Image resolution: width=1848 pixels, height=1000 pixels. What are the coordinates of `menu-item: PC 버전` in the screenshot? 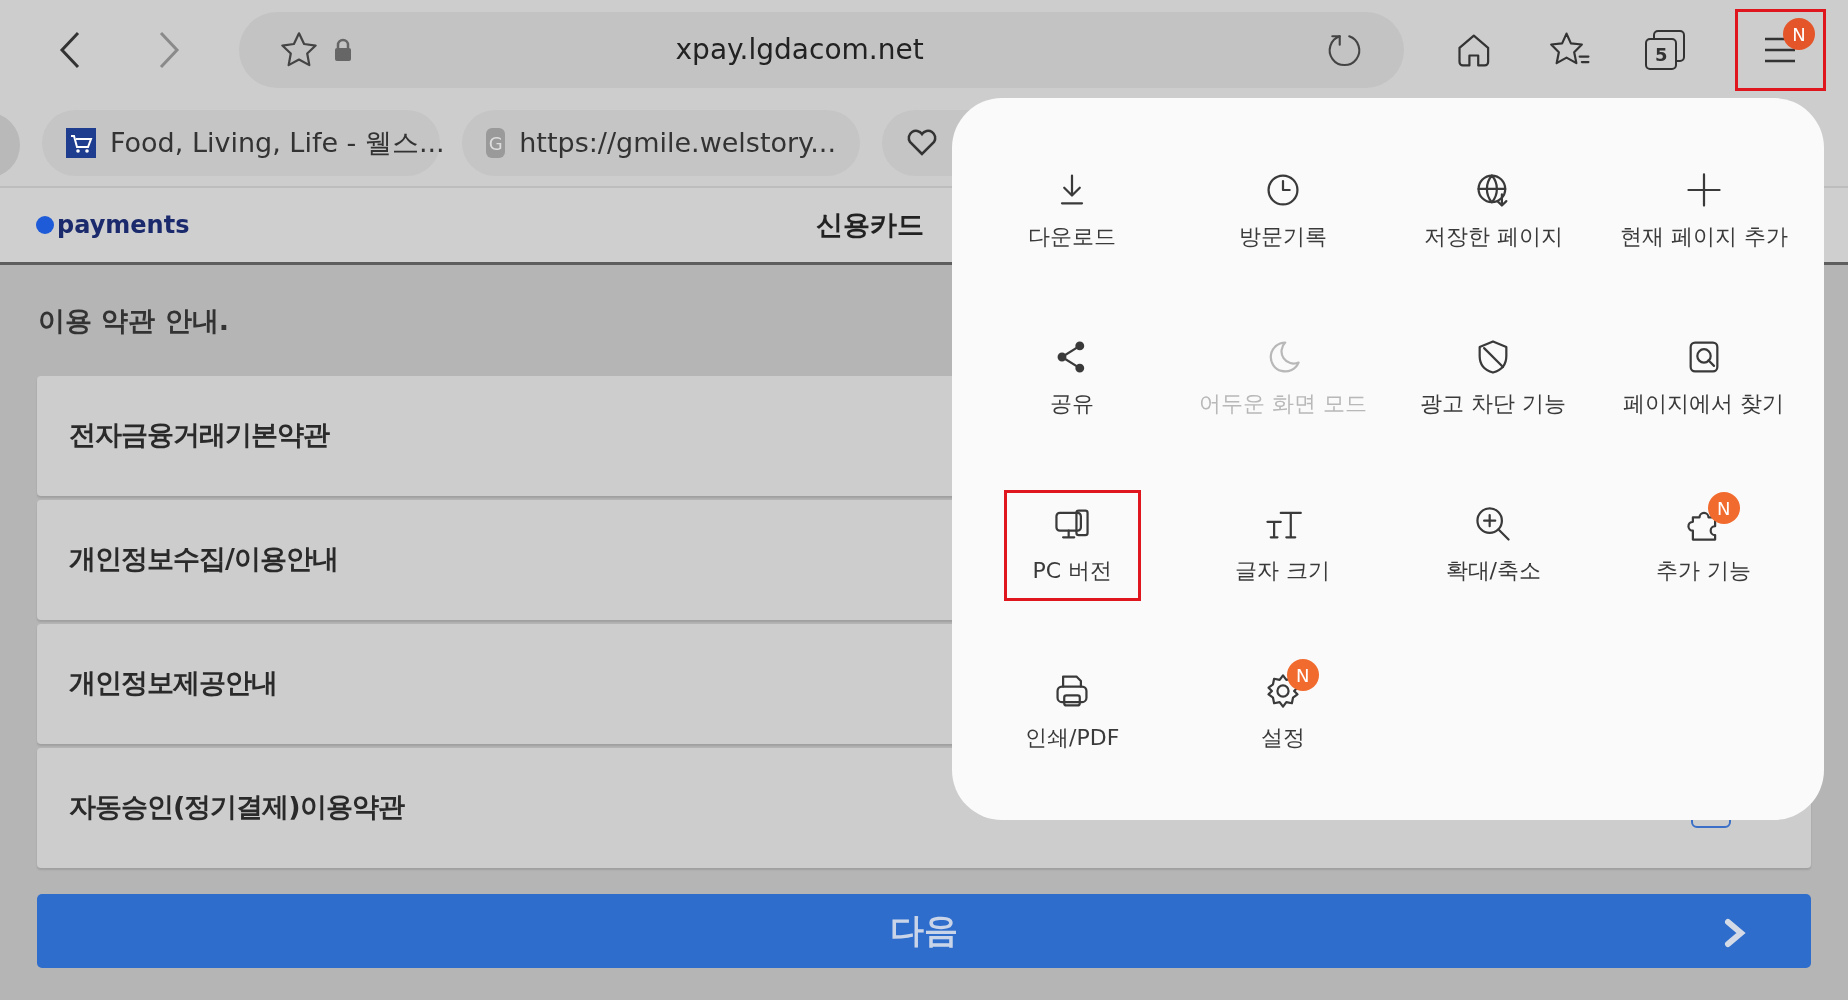 It's located at (1072, 545).